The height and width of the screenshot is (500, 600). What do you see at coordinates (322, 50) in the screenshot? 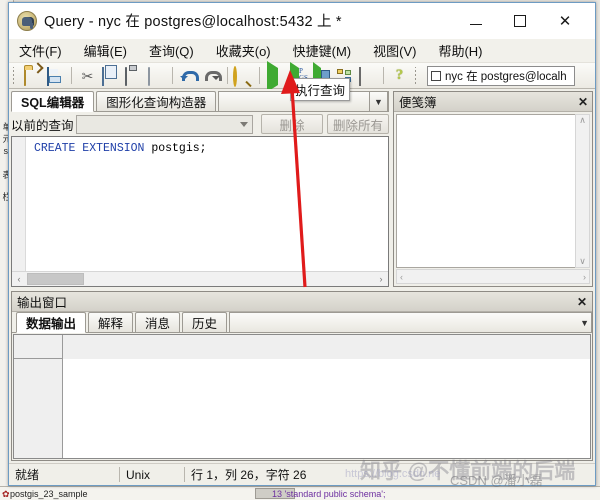
I see `menu-item-macros: 快捷键(M)` at bounding box center [322, 50].